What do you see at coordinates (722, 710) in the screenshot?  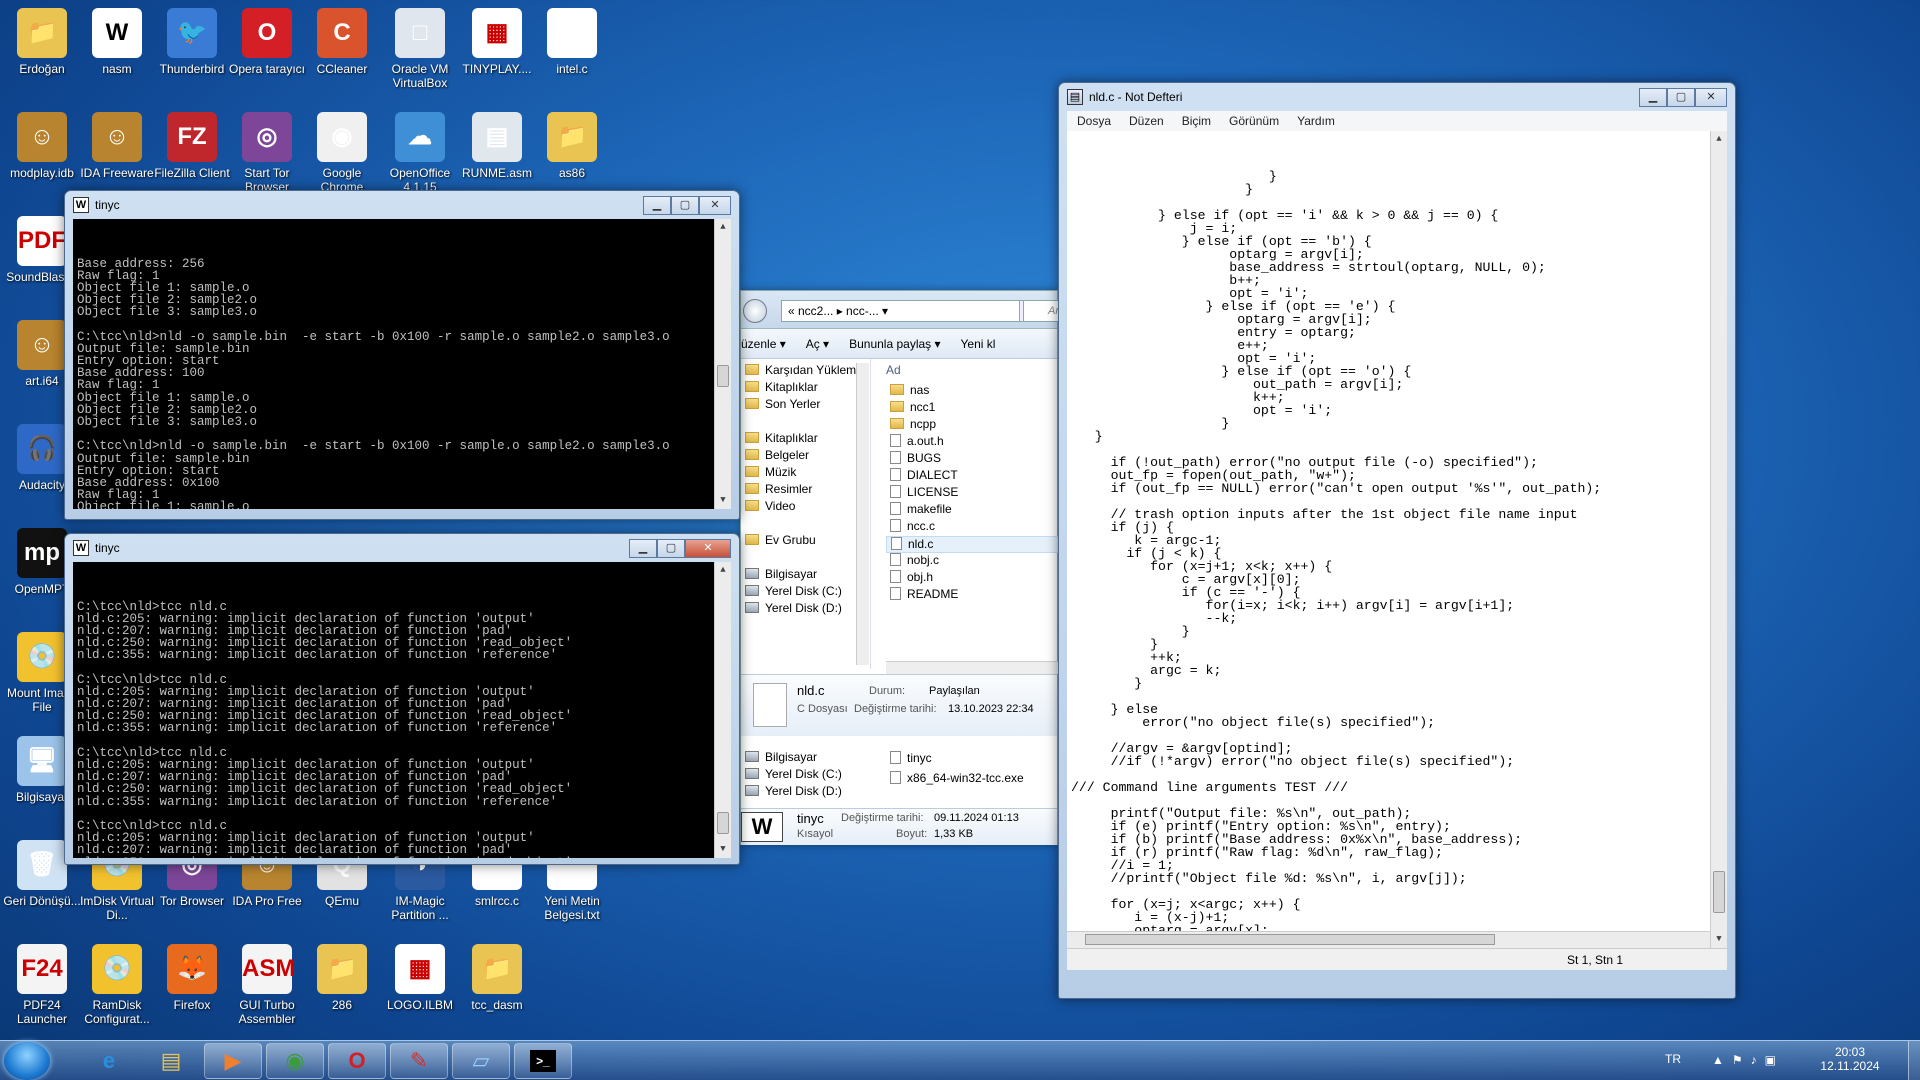 I see `console2-vscroll: ▲ ▼` at bounding box center [722, 710].